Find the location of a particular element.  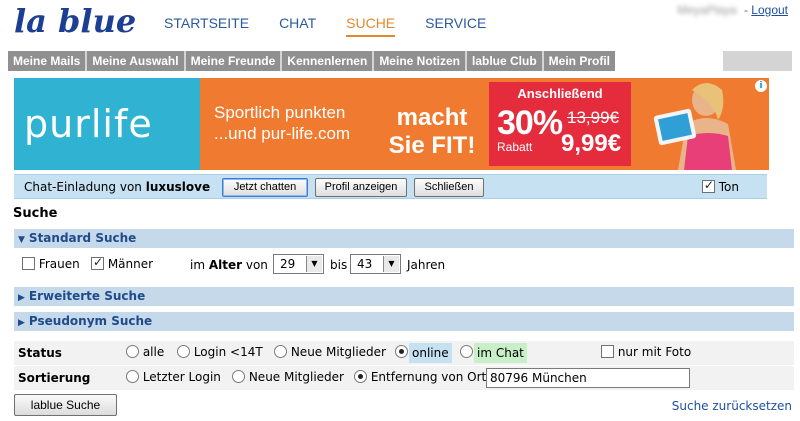

status-login: Login <14T is located at coordinates (220, 352).